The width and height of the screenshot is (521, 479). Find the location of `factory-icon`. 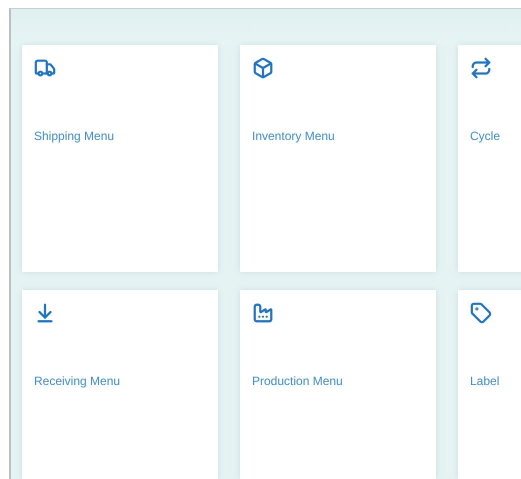

factory-icon is located at coordinates (263, 313).